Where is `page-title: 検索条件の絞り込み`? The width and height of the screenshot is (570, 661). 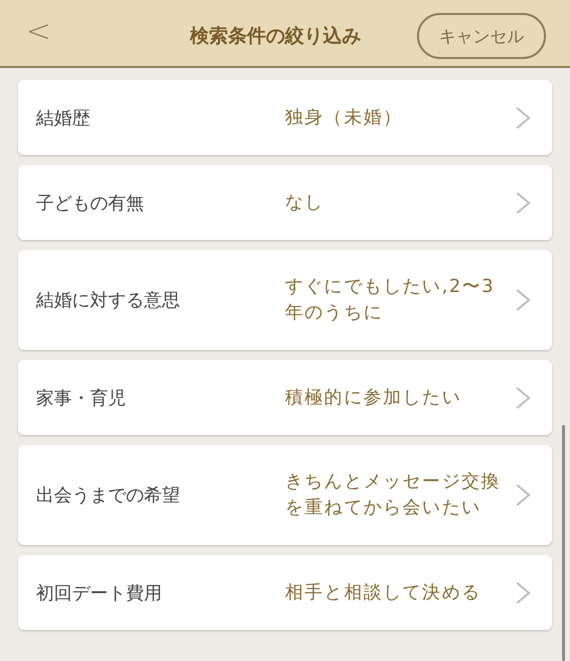
page-title: 検索条件の絞り込み is located at coordinates (275, 36).